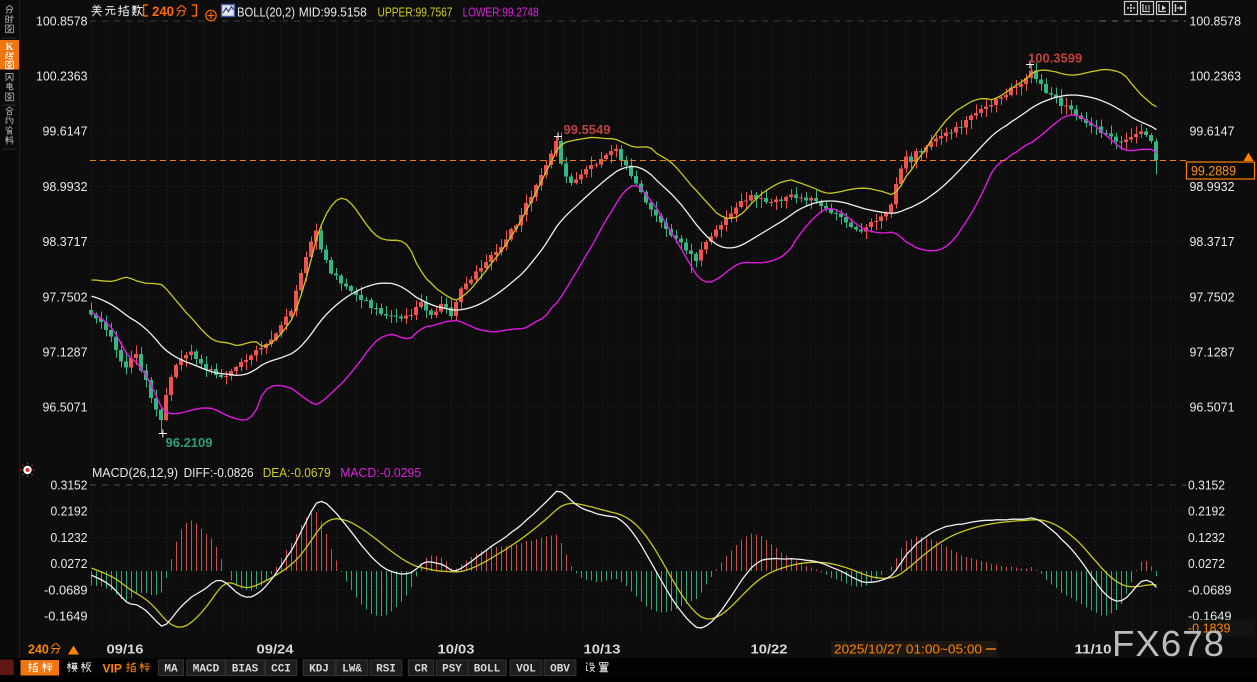 The height and width of the screenshot is (682, 1257). I want to click on svg-text: 10/03, so click(456, 650).